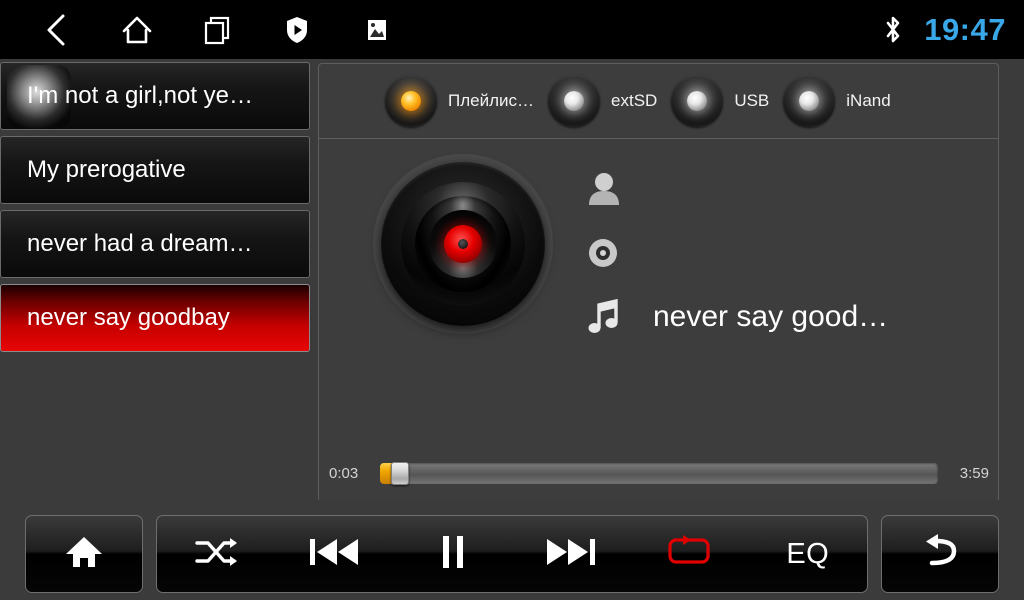 The width and height of the screenshot is (1024, 600). I want to click on play-pause-button, so click(453, 554).